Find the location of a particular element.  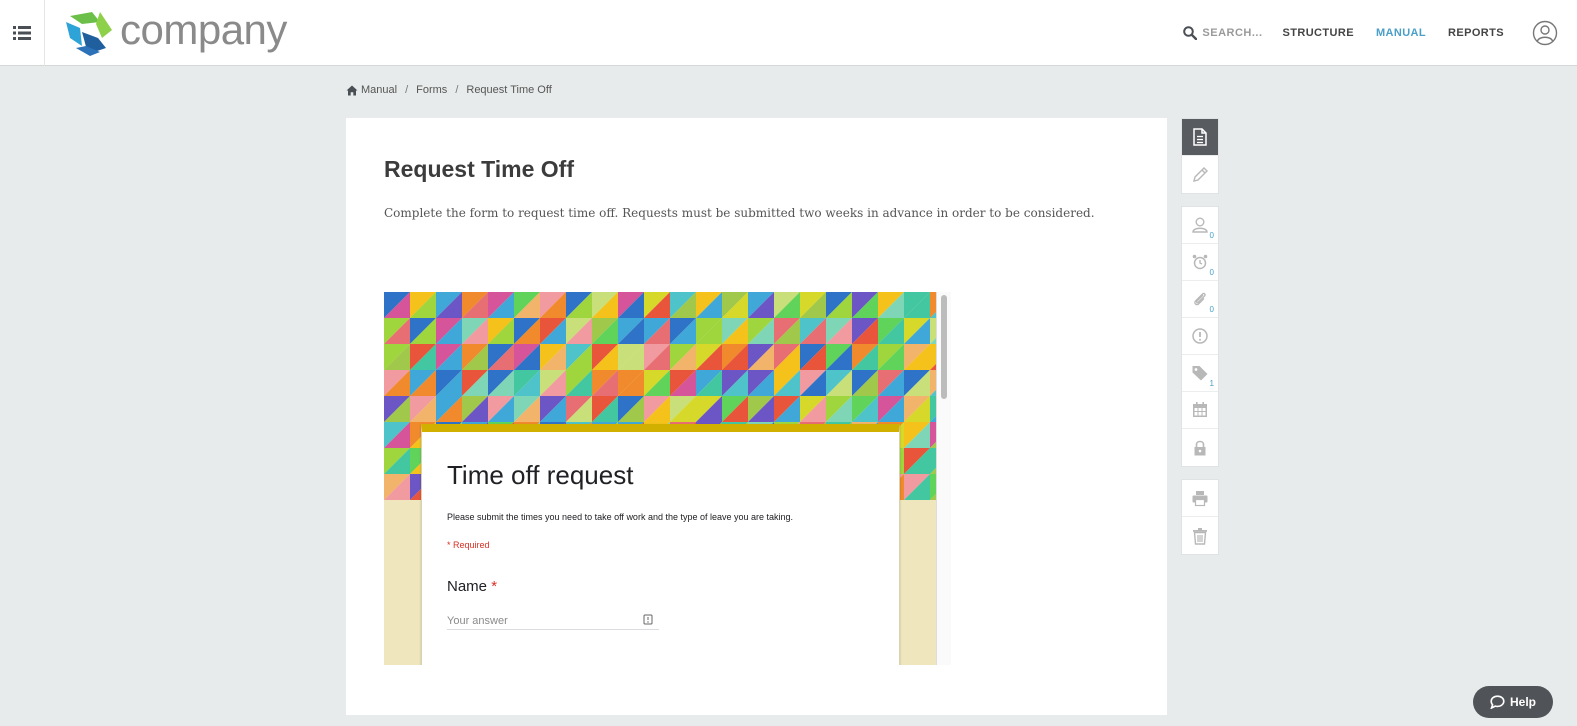

nav-reports: REPORTS is located at coordinates (1476, 33).